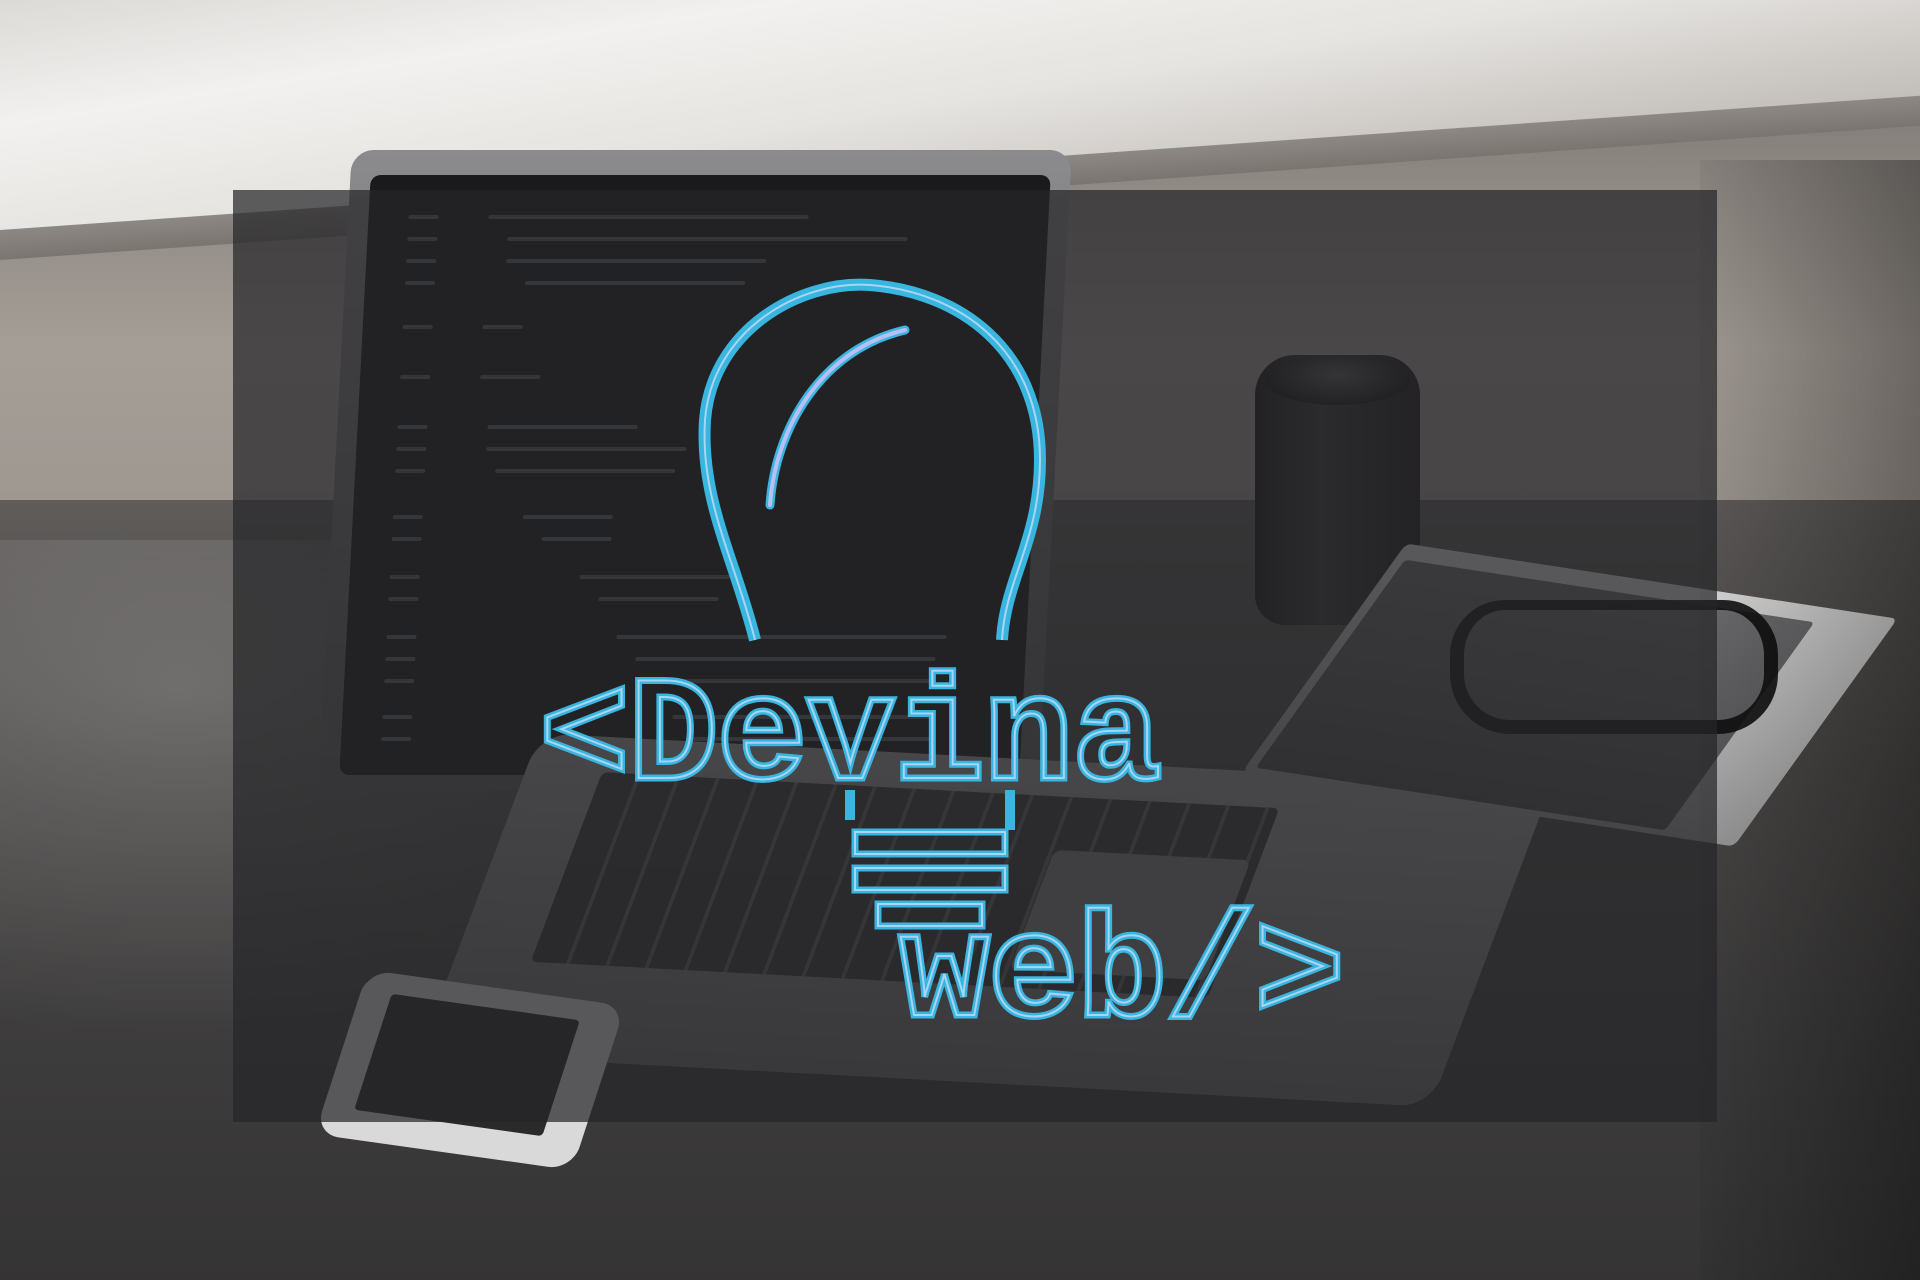 Image resolution: width=1920 pixels, height=1280 pixels. What do you see at coordinates (851, 739) in the screenshot?
I see `logo-line-1-highlight: <Devina` at bounding box center [851, 739].